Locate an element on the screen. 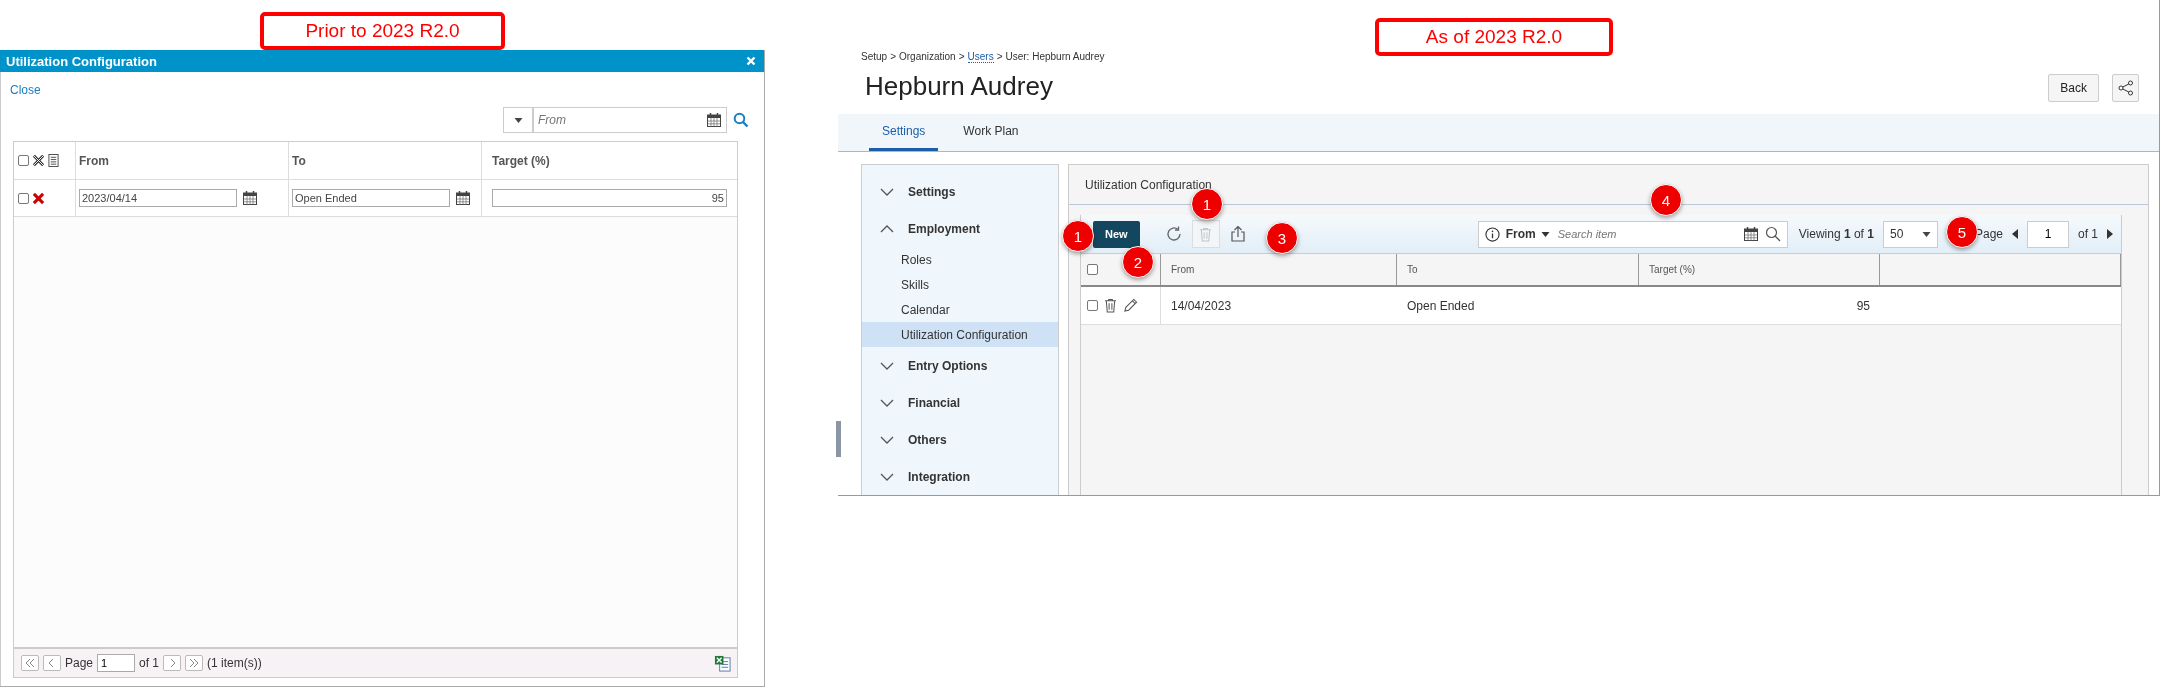 This screenshot has width=2170, height=689. page-label: Page is located at coordinates (79, 663).